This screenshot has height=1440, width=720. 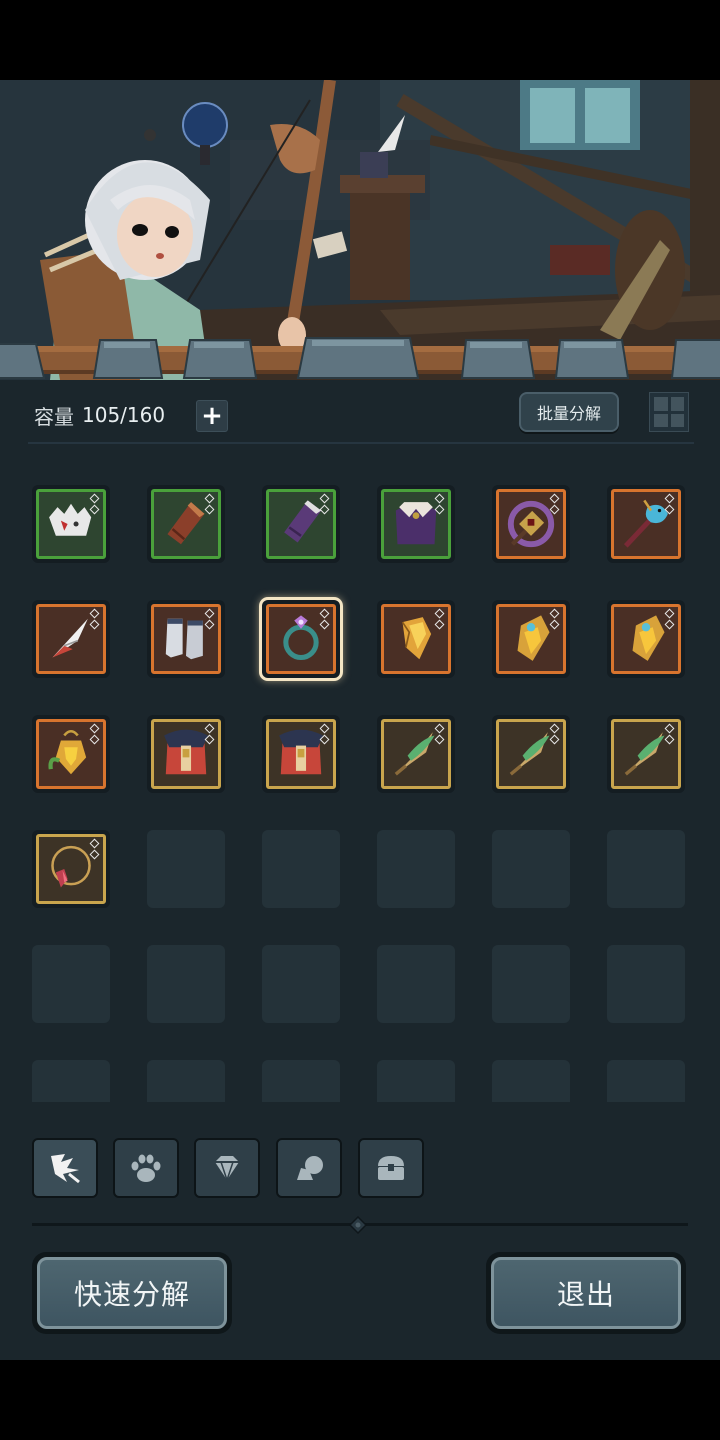 What do you see at coordinates (669, 412) in the screenshot?
I see `grid-view-toggle-icon` at bounding box center [669, 412].